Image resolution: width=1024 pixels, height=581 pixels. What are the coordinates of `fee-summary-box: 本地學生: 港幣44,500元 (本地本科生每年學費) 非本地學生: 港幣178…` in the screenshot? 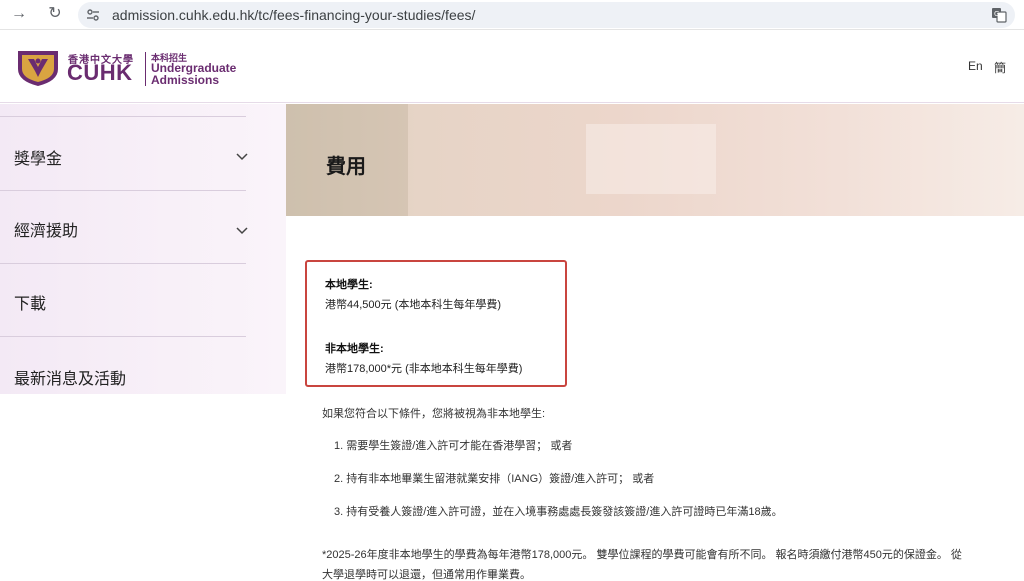 It's located at (436, 323).